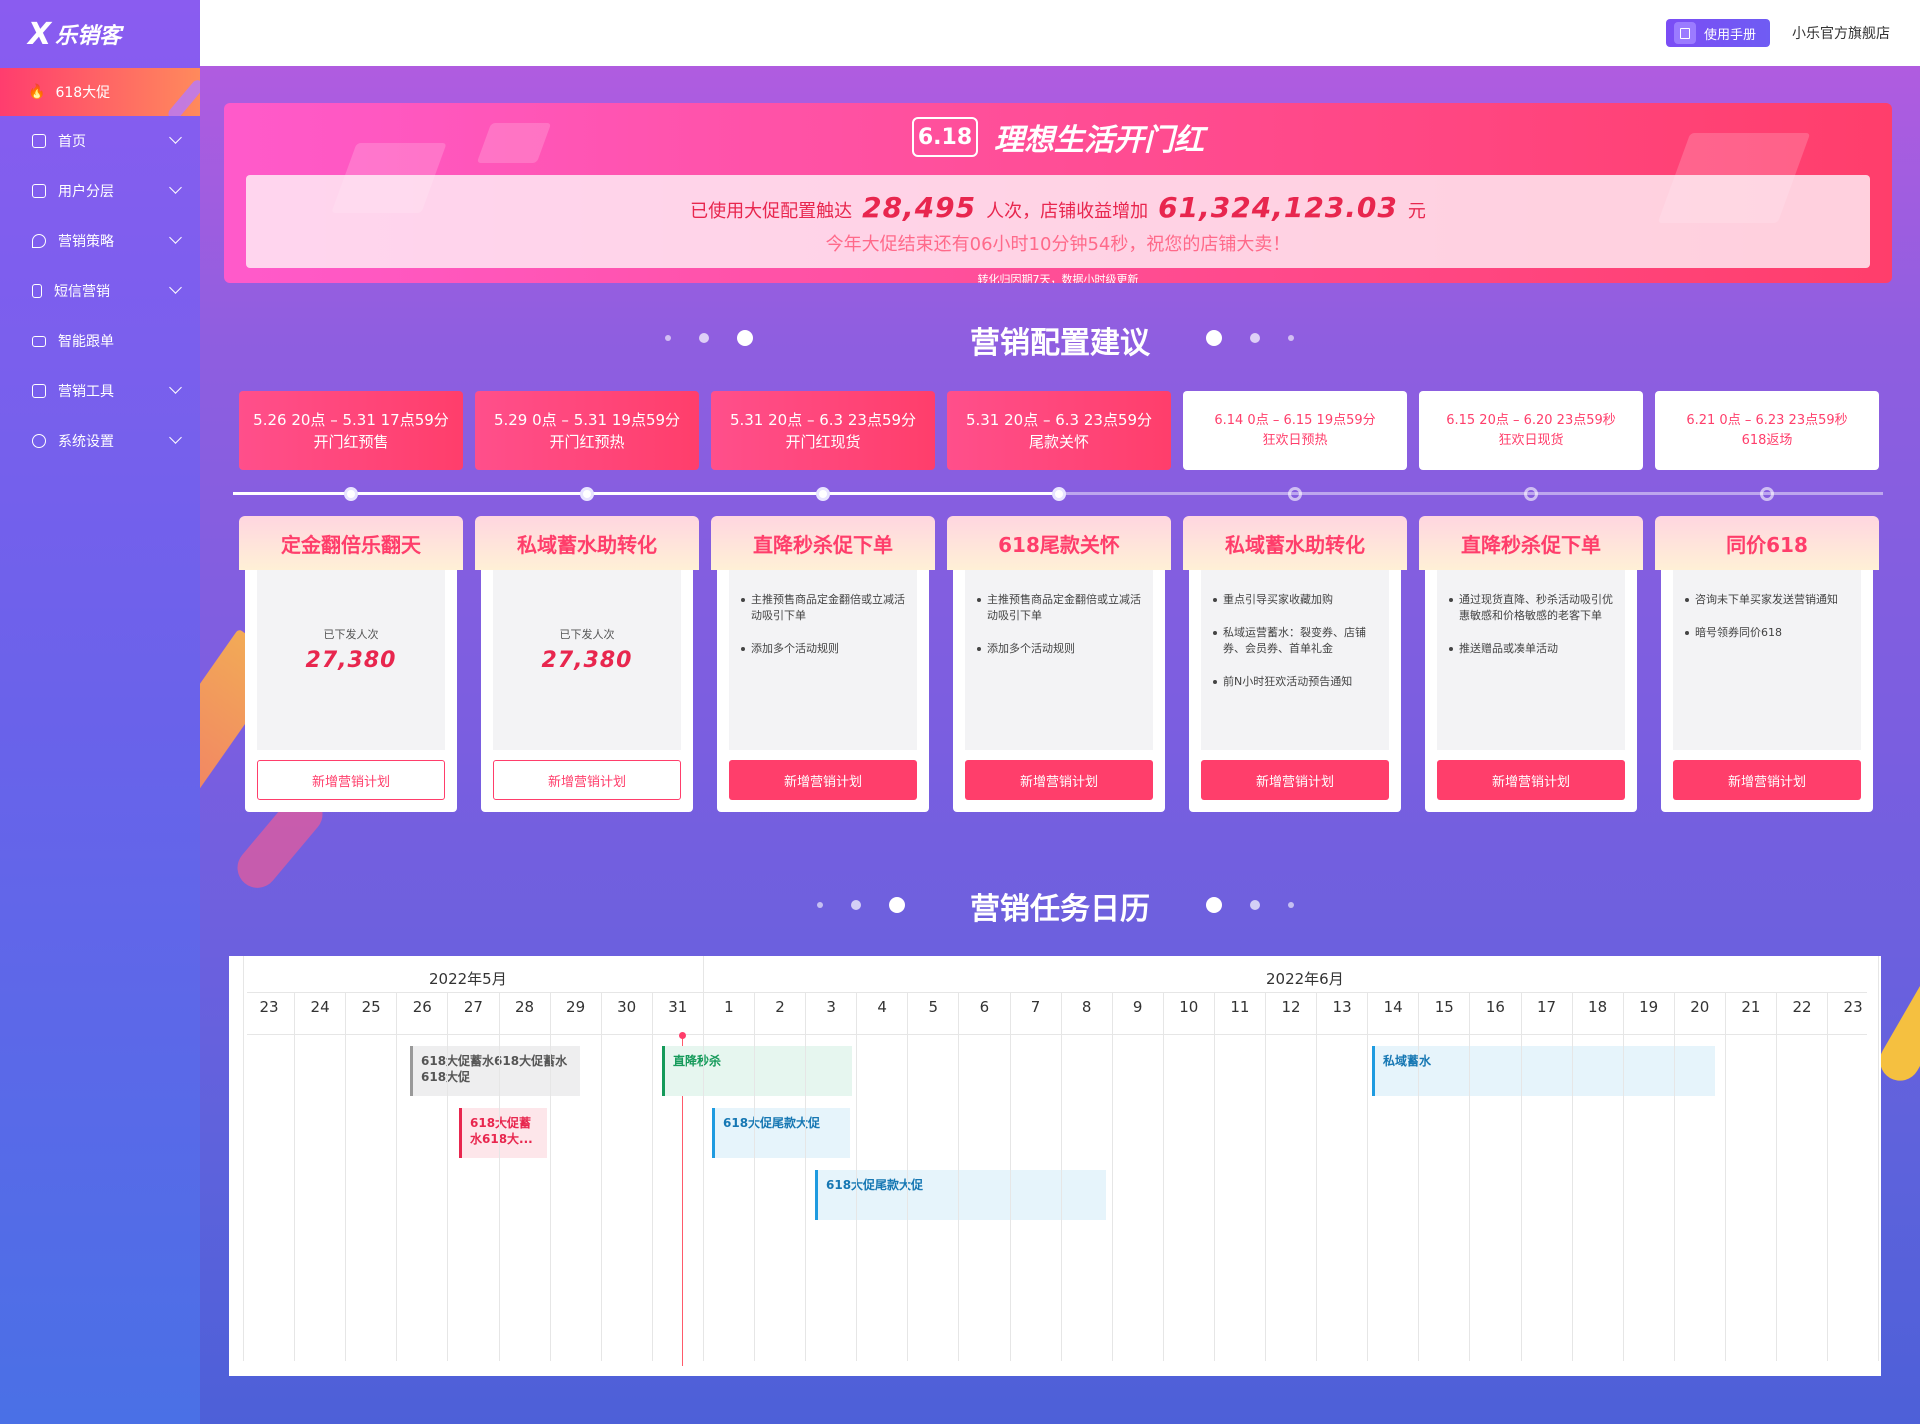 This screenshot has height=1424, width=1920. Describe the element at coordinates (771, 211) in the screenshot. I see `stats-prefix: 已使用大促配置触达` at that location.